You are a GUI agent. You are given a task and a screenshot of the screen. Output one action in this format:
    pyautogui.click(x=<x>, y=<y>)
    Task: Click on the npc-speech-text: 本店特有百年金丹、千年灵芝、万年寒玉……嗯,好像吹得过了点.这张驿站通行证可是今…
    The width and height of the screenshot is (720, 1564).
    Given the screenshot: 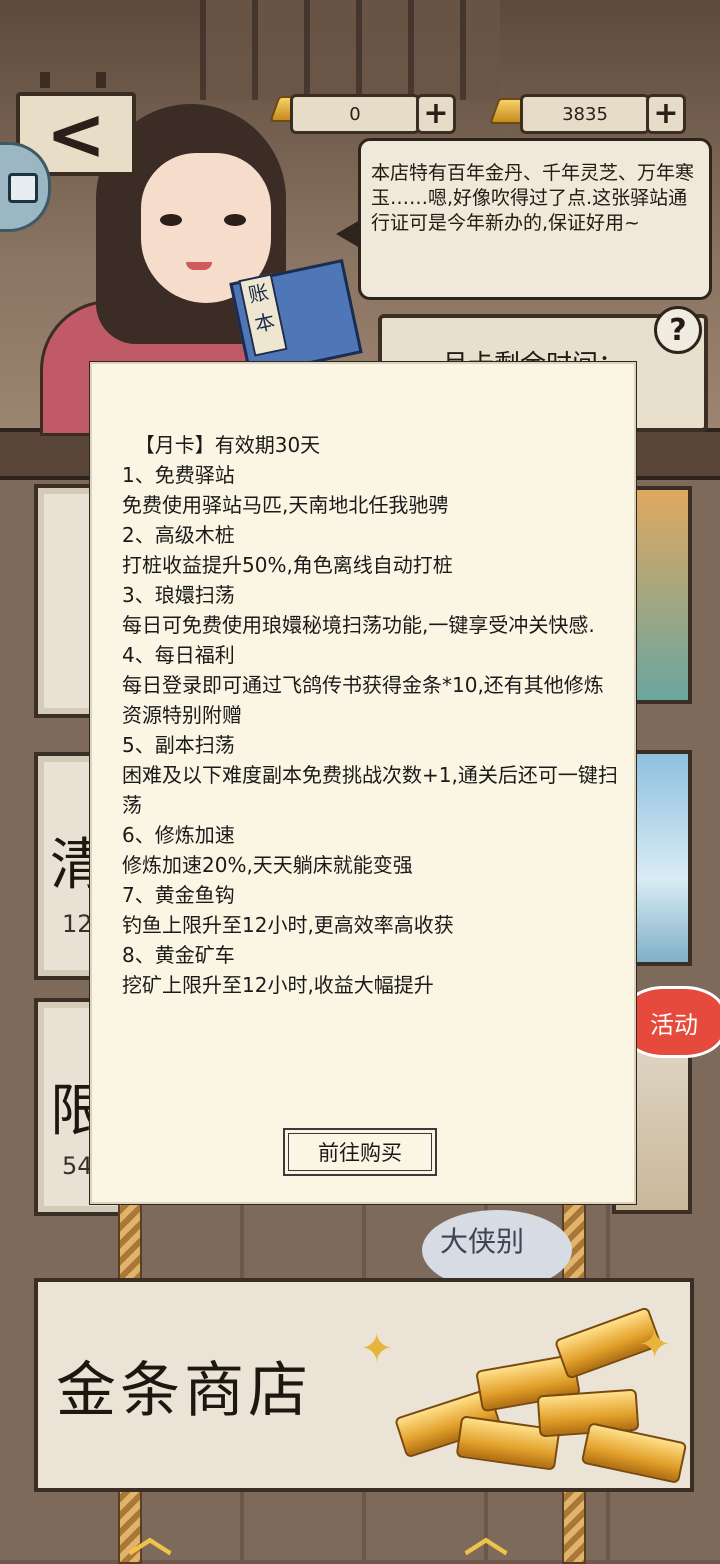 What is the action you would take?
    pyautogui.click(x=533, y=198)
    